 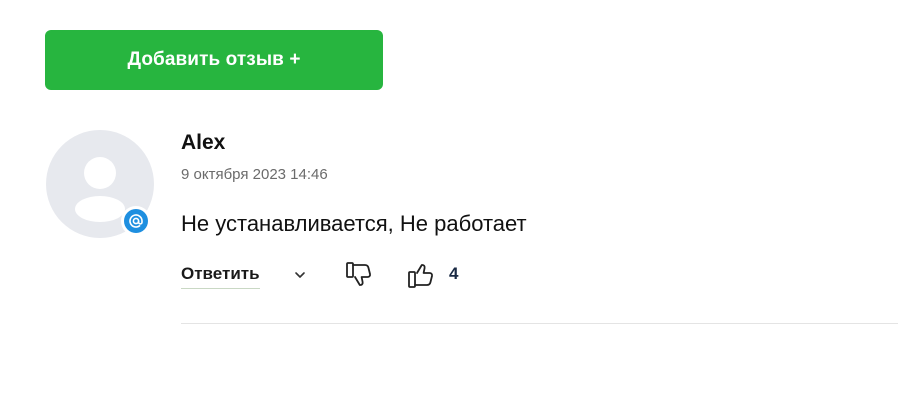 I want to click on review-date: 9 октября 2023 14:46, so click(x=254, y=174).